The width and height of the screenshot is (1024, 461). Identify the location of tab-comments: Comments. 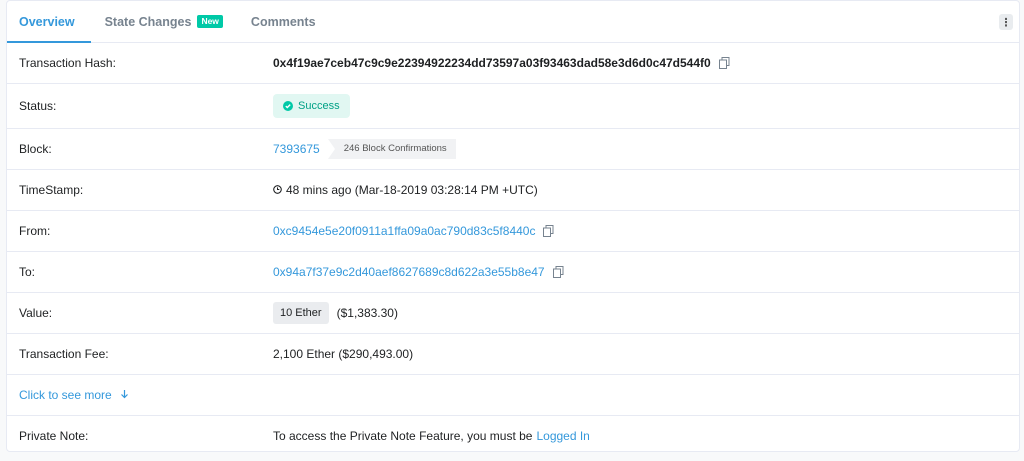
(283, 21).